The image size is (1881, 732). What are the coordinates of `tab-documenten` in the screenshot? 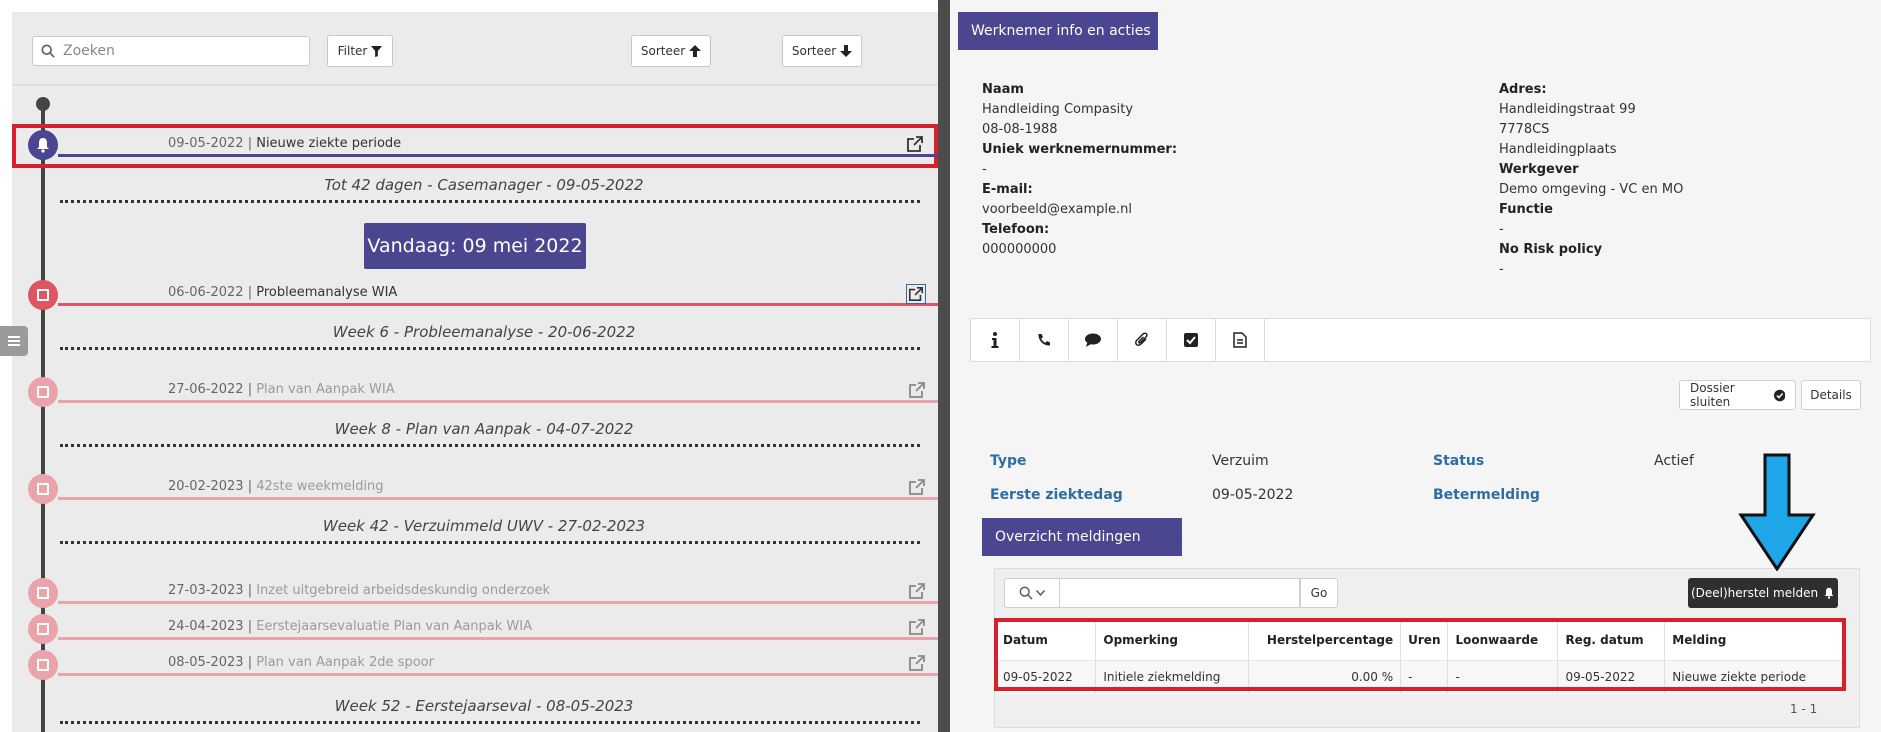 It's located at (1240, 340).